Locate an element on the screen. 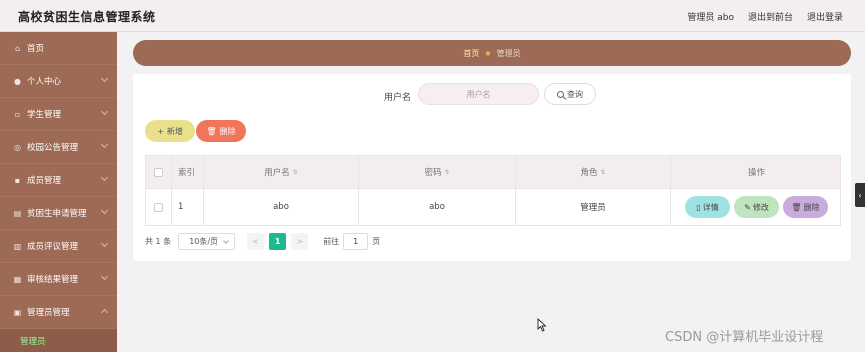 The height and width of the screenshot is (352, 865). cell-actions: ▯ 详情 ✎ 修改 🗑 删除 is located at coordinates (756, 207).